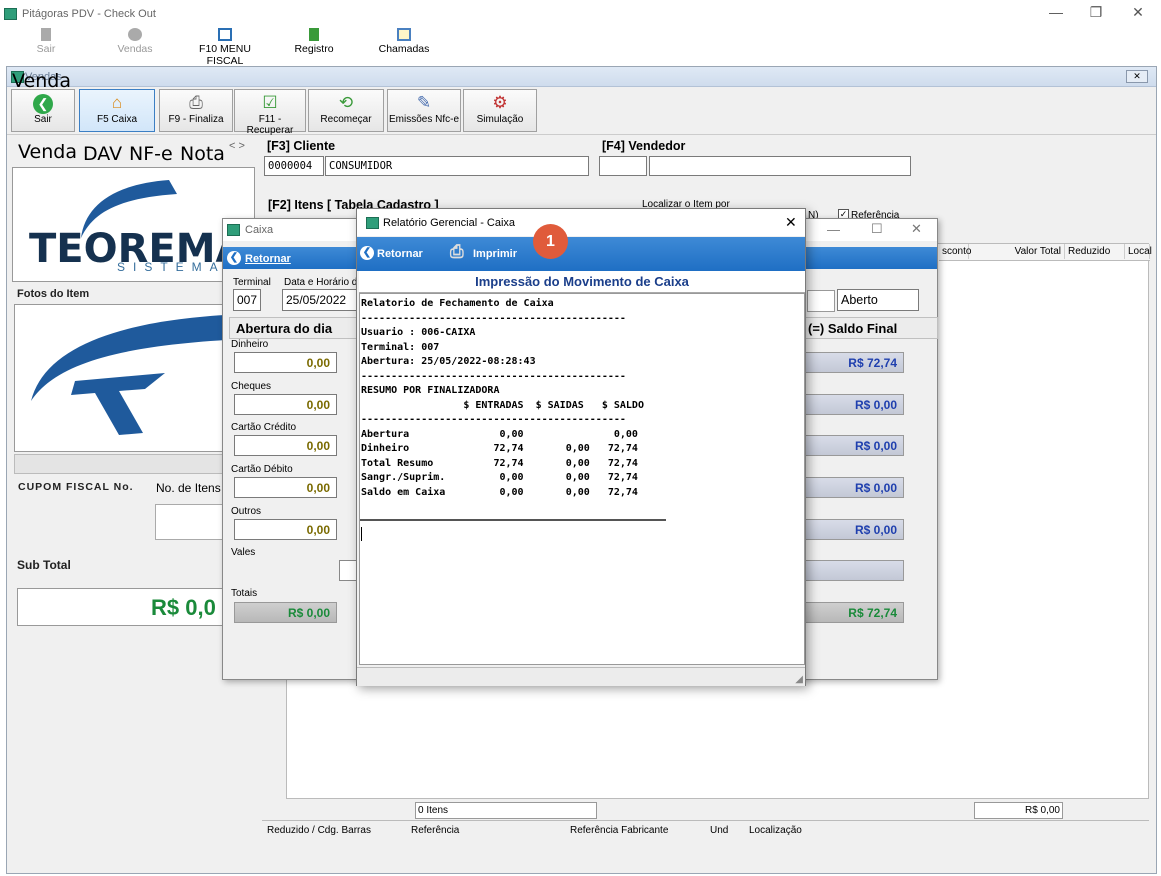 The height and width of the screenshot is (876, 1161). Describe the element at coordinates (400, 254) in the screenshot. I see `relatorio-retornar-button: Retornar` at that location.